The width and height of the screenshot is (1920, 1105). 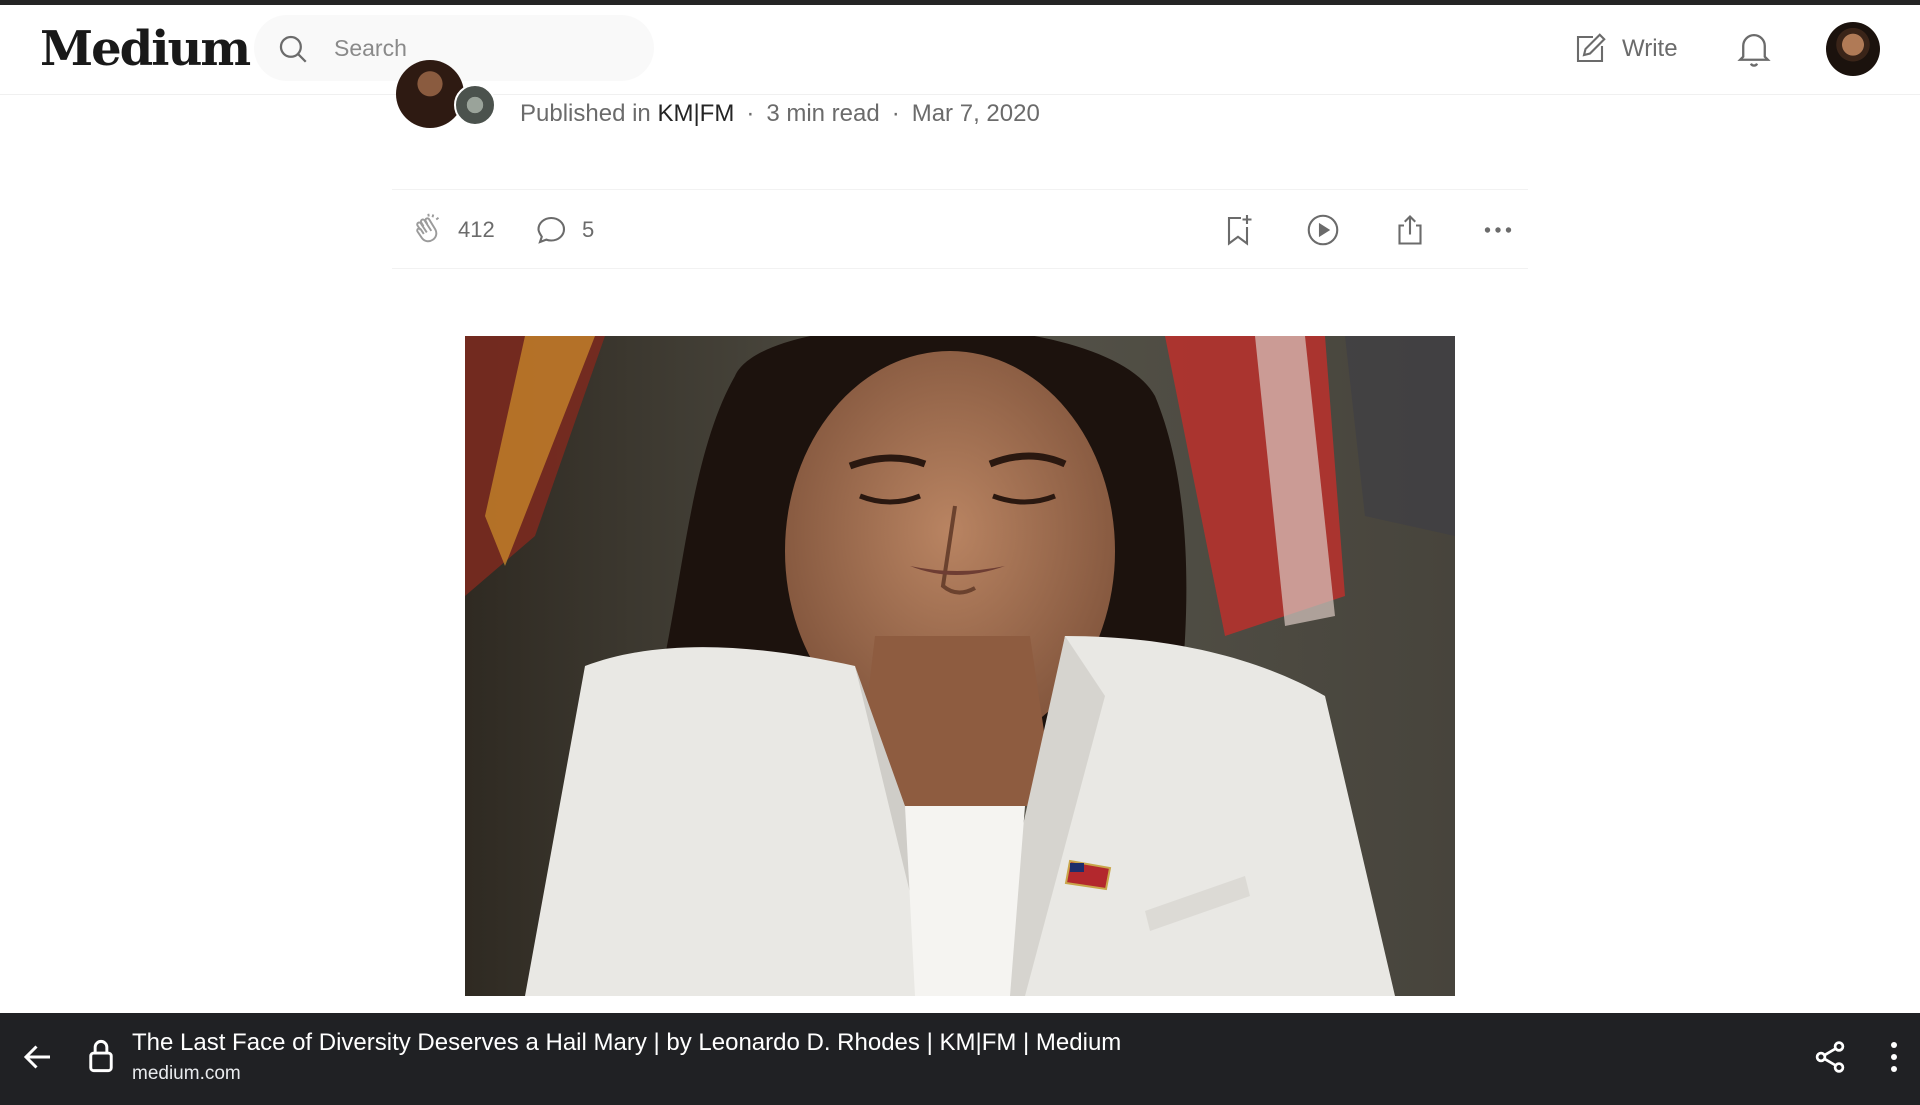 What do you see at coordinates (38, 1057) in the screenshot?
I see `back-arrow-icon` at bounding box center [38, 1057].